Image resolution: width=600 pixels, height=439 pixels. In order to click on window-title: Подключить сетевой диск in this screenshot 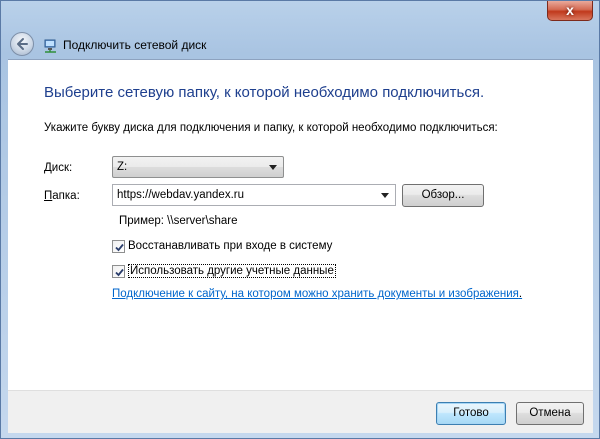, I will do `click(135, 45)`.